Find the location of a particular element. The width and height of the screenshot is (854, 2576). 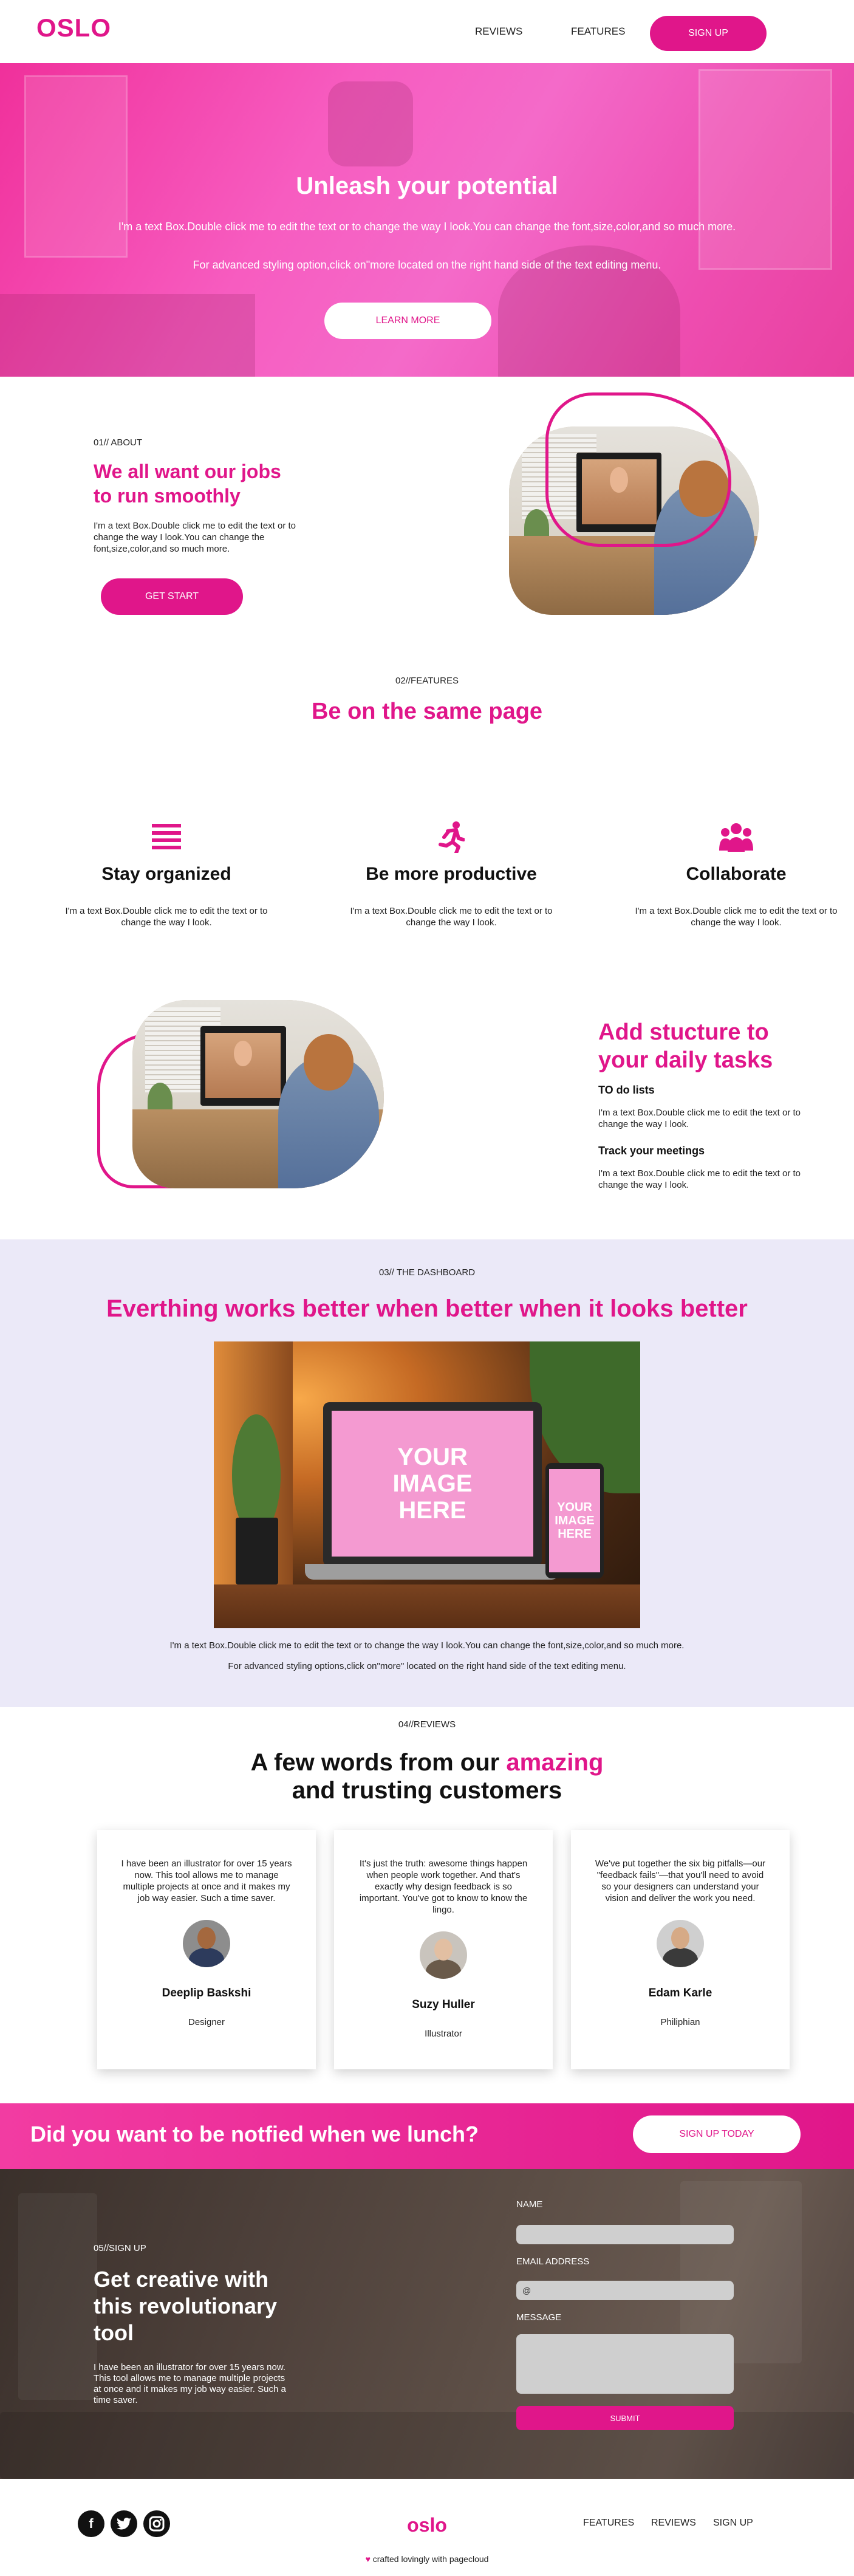

crafted-note: ♥ crafted lovingly with pagecloud is located at coordinates (427, 2559).